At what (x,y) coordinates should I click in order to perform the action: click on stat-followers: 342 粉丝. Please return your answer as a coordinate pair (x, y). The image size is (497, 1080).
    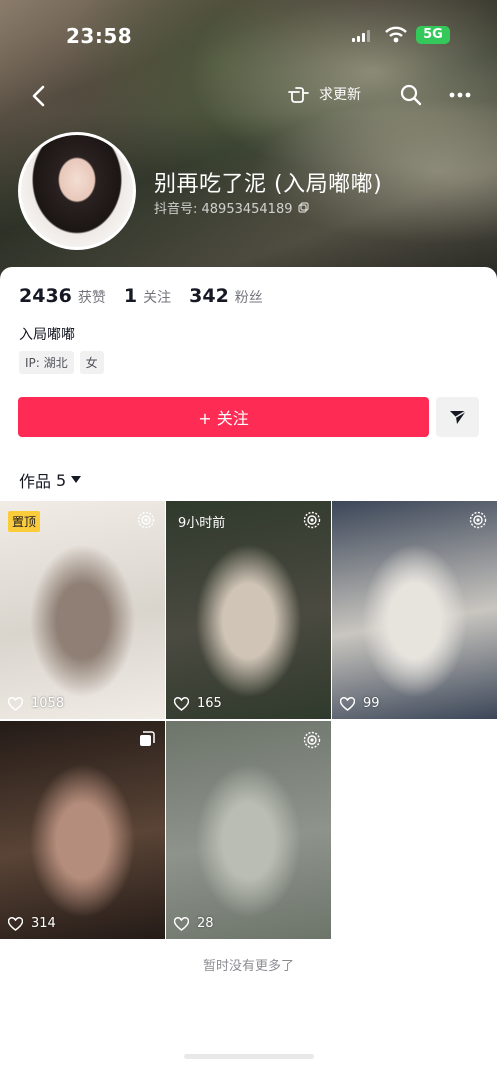
    Looking at the image, I should click on (226, 296).